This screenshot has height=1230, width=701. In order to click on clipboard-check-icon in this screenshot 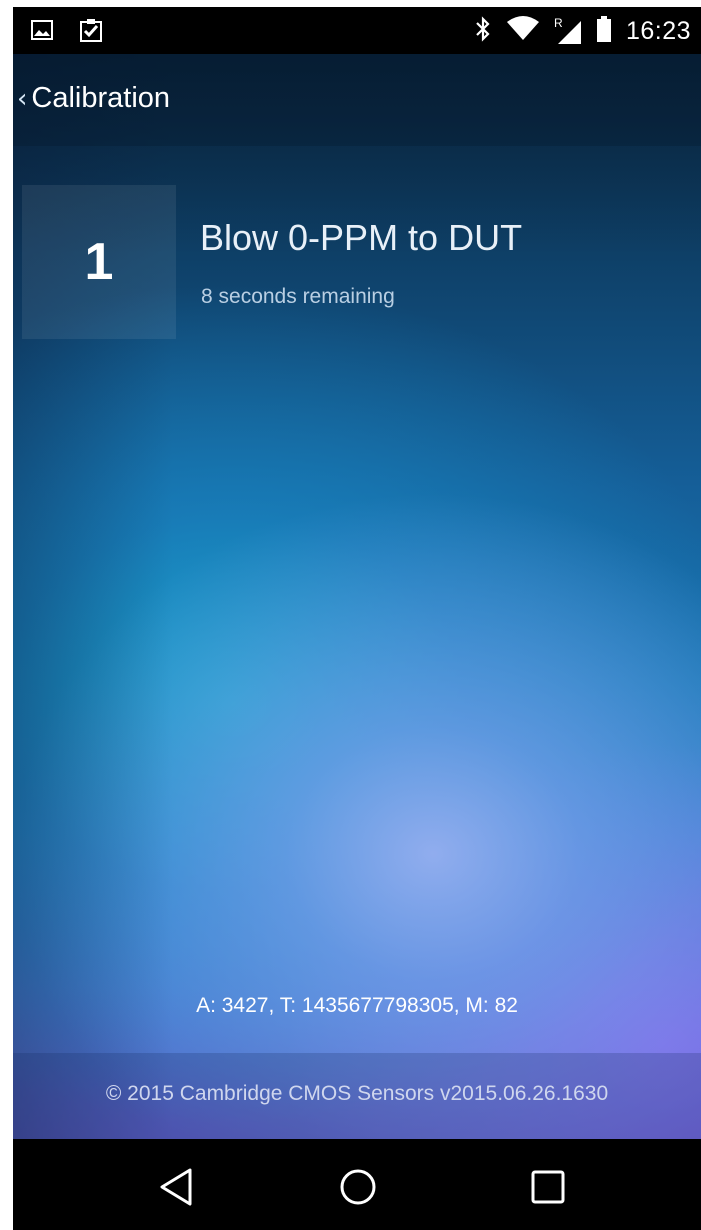, I will do `click(91, 32)`.